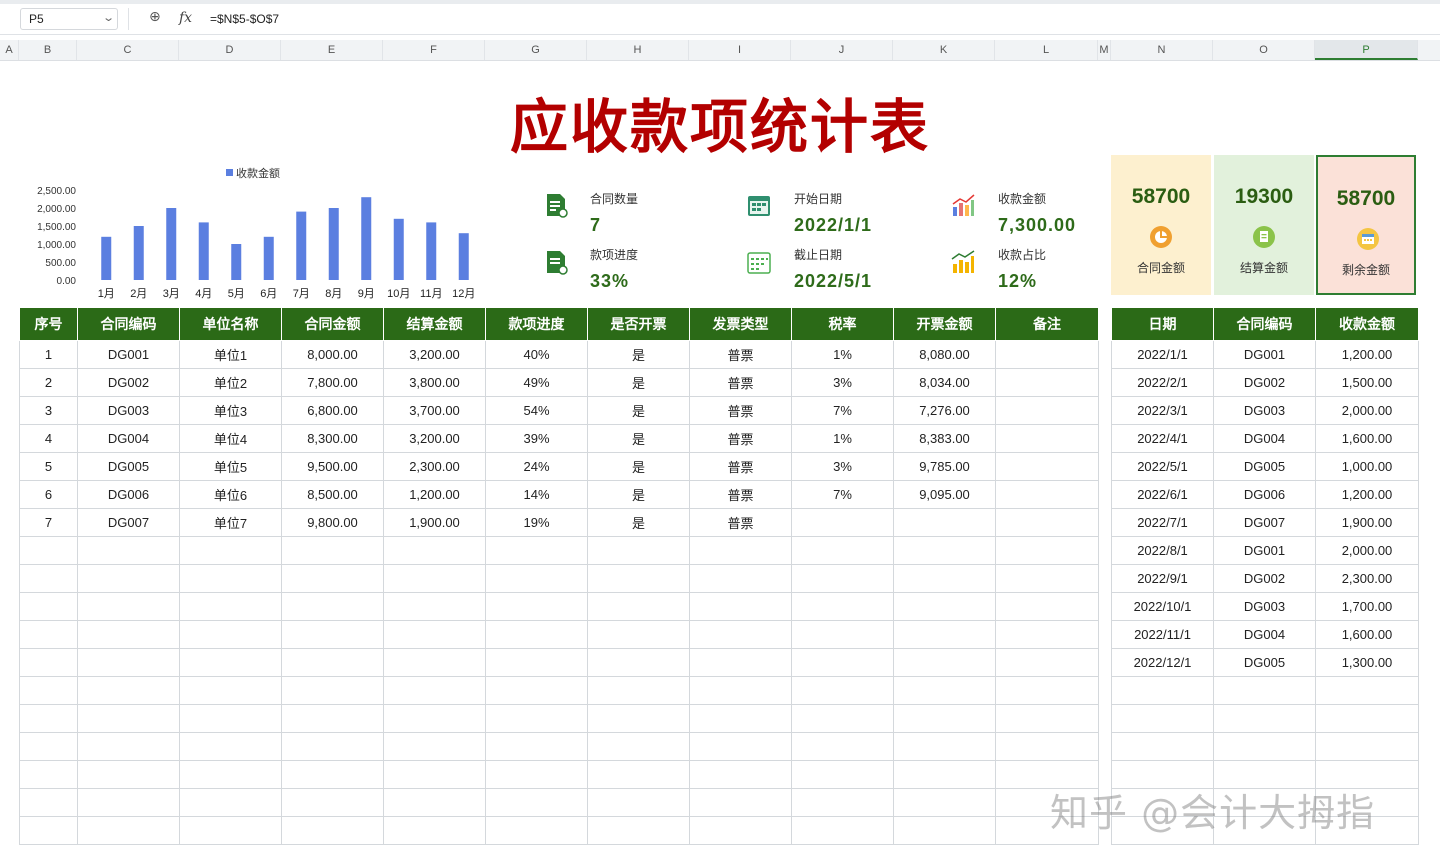  What do you see at coordinates (1367, 634) in the screenshot?
I see `table-cell: 1,600.00` at bounding box center [1367, 634].